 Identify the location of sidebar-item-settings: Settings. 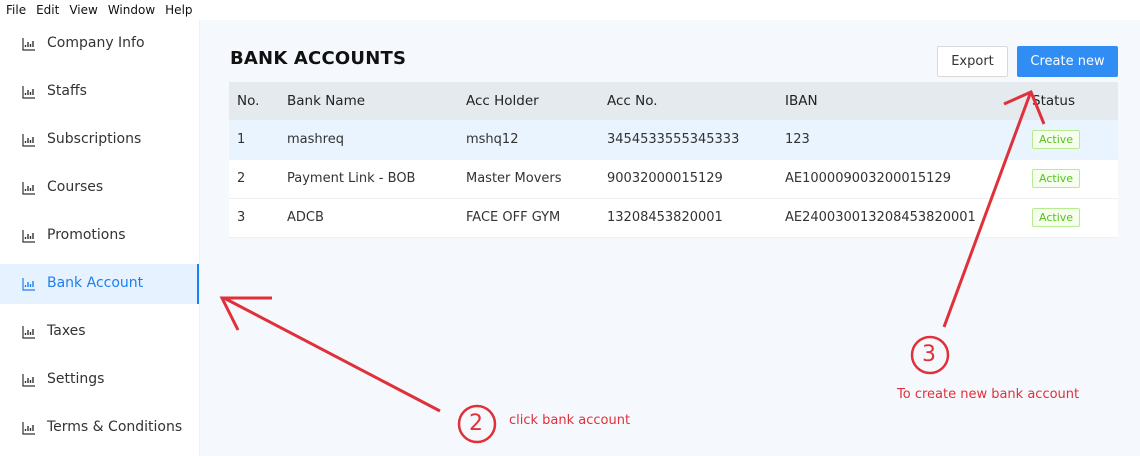
(99, 380).